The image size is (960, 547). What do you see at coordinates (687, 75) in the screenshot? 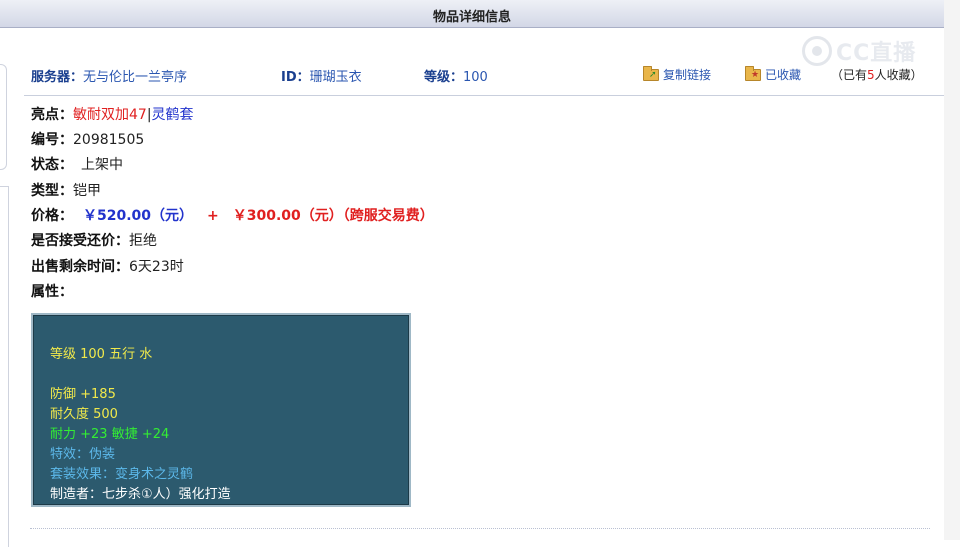
I see `copy-link-label: 复制链接` at bounding box center [687, 75].